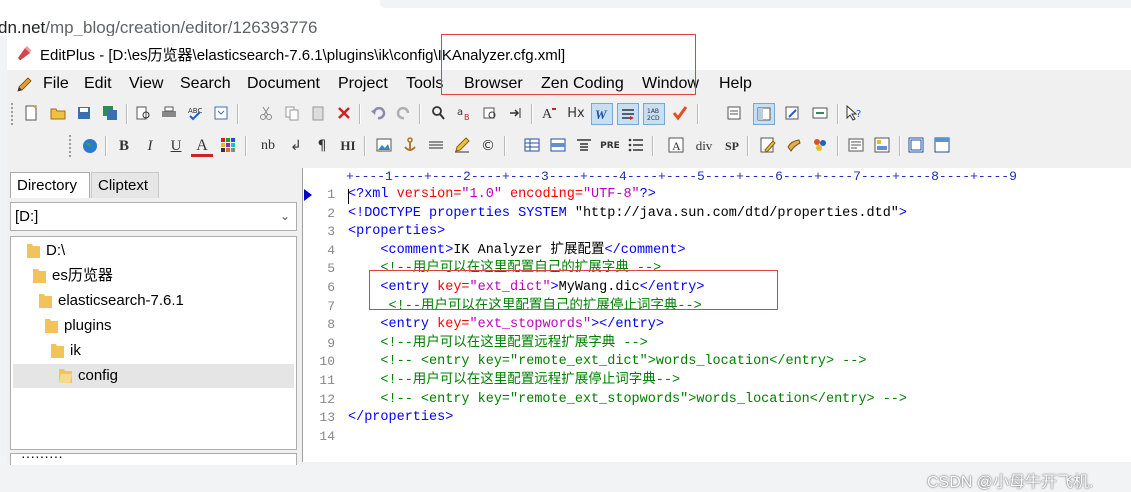 The width and height of the screenshot is (1131, 492). Describe the element at coordinates (73, 276) in the screenshot. I see `tree-node-es-browser: es历览器` at that location.